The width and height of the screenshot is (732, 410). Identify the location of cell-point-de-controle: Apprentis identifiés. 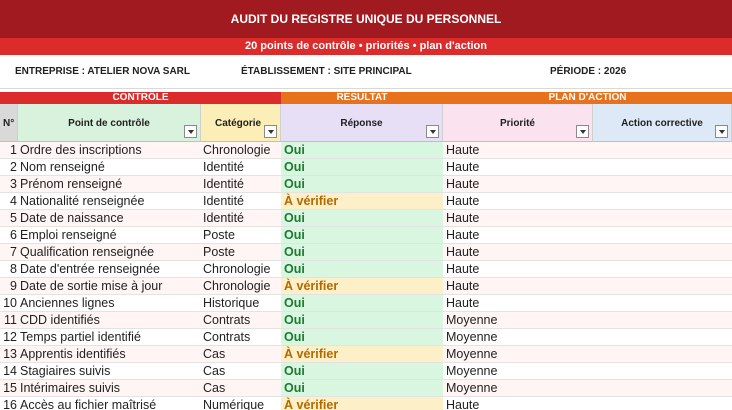
(109, 354).